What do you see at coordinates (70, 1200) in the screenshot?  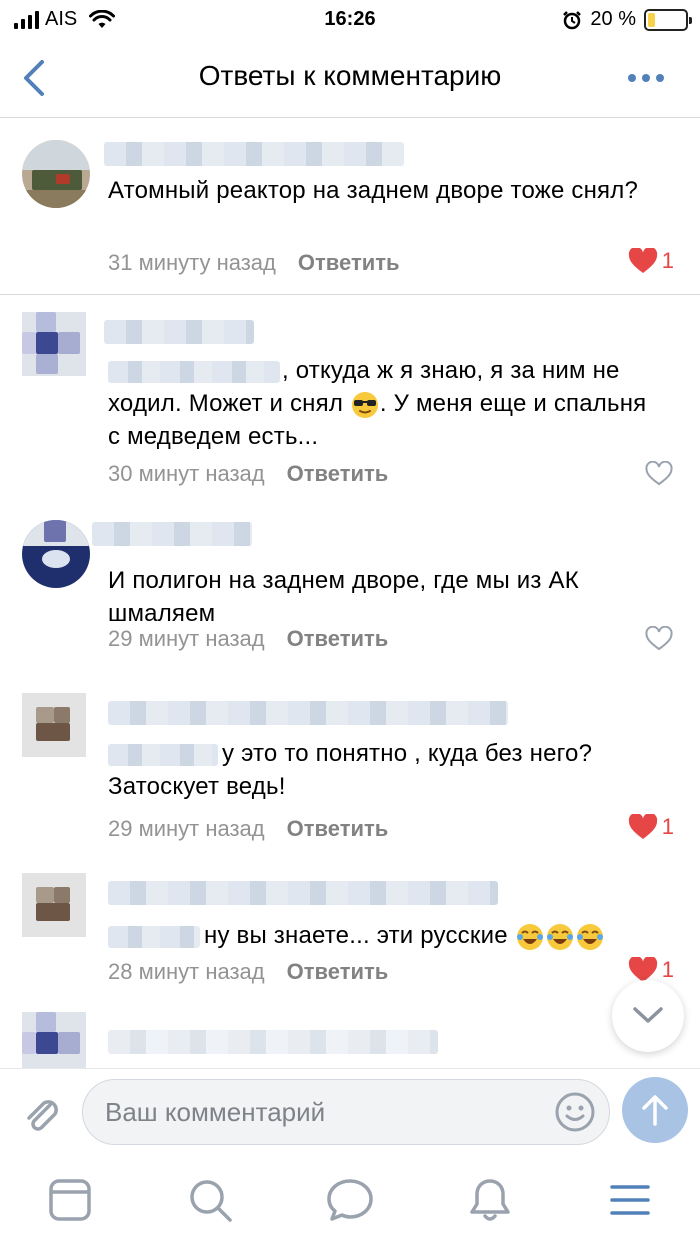 I see `news-icon` at bounding box center [70, 1200].